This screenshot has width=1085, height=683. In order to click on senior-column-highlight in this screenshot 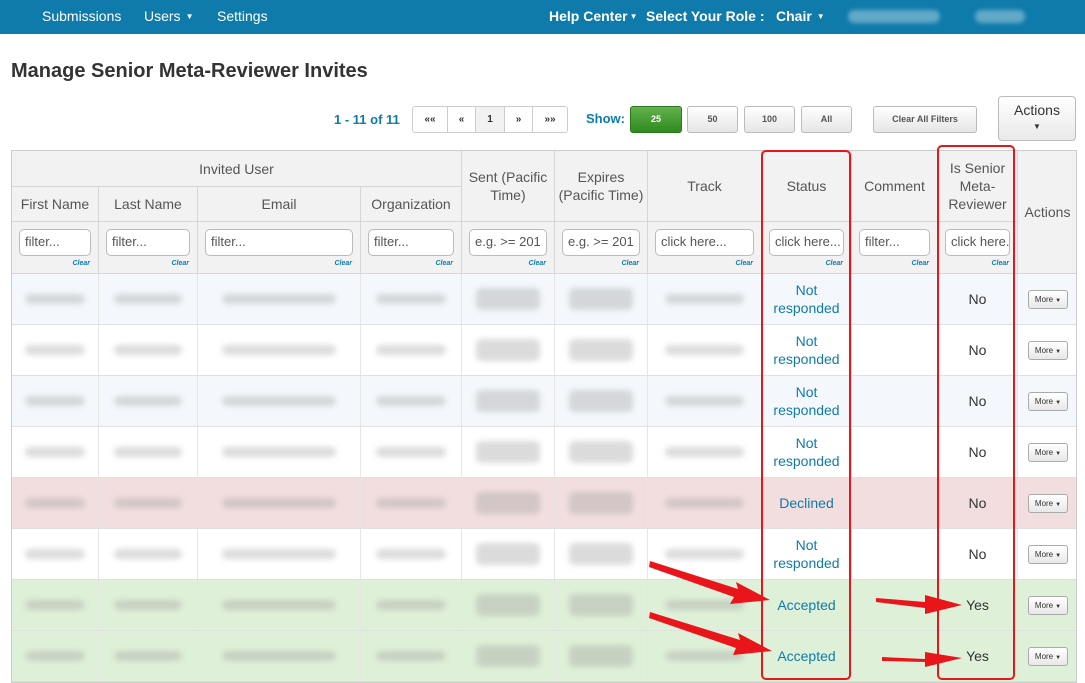, I will do `click(976, 412)`.